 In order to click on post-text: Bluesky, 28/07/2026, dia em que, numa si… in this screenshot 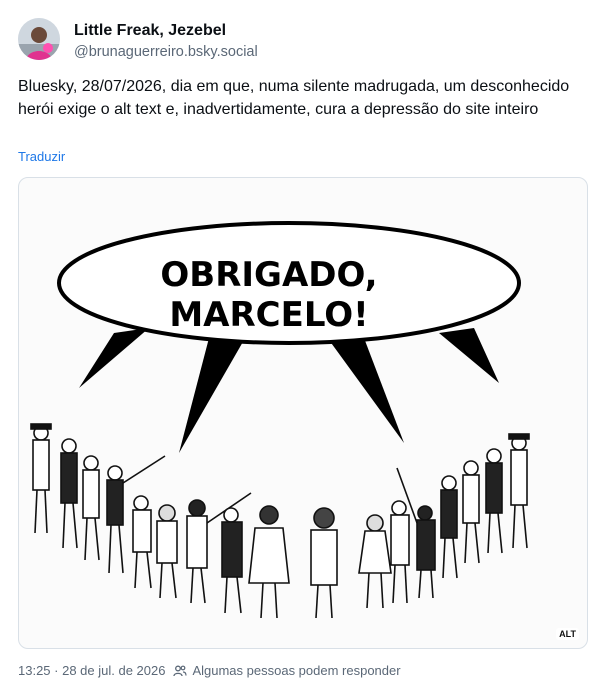, I will do `click(294, 98)`.